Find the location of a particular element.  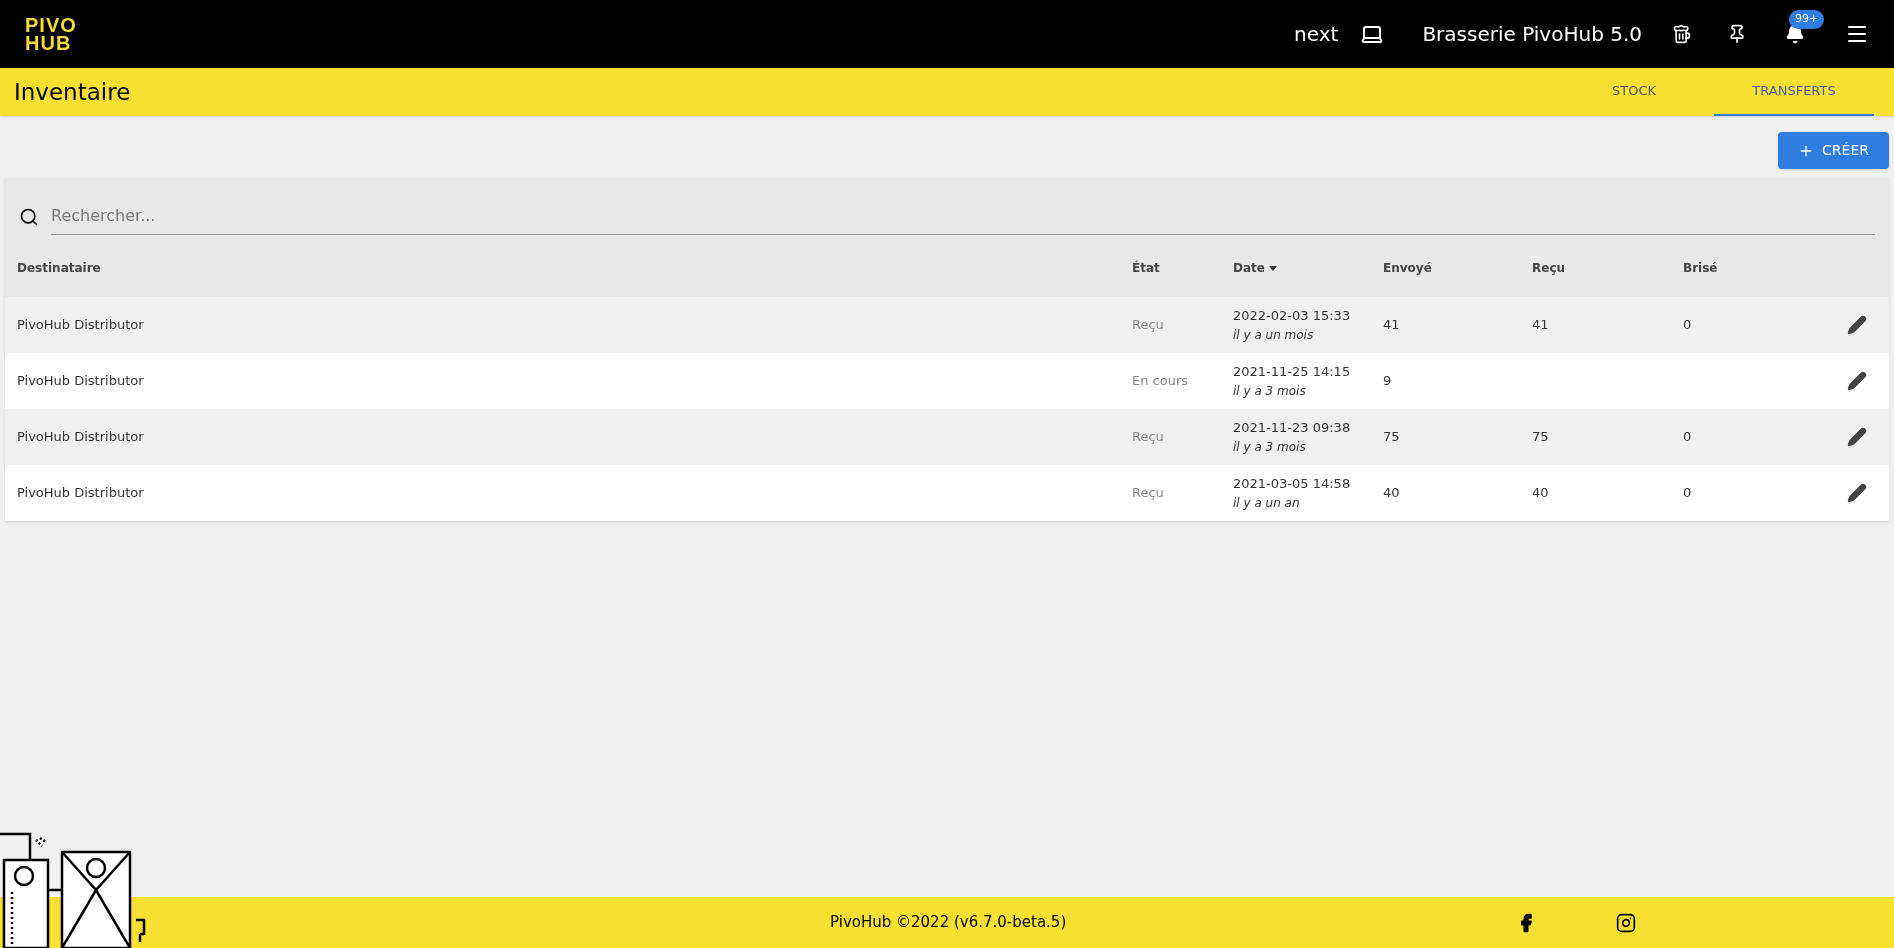

logo: PIVO HUB is located at coordinates (51, 34).